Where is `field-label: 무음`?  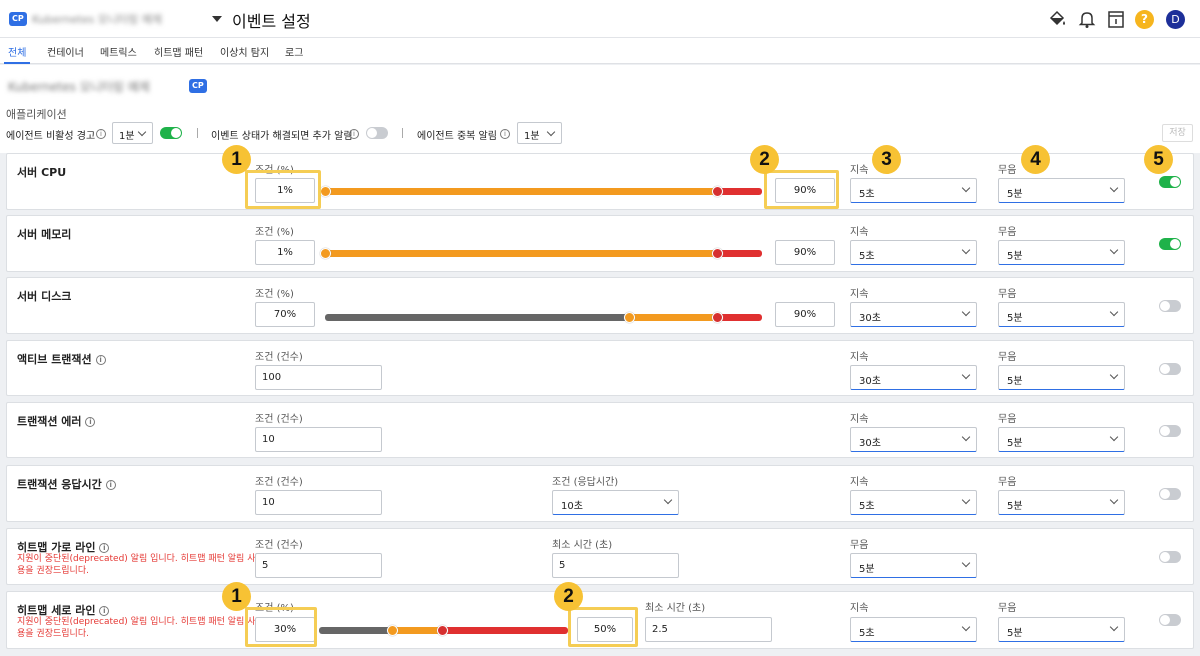 field-label: 무음 is located at coordinates (859, 545).